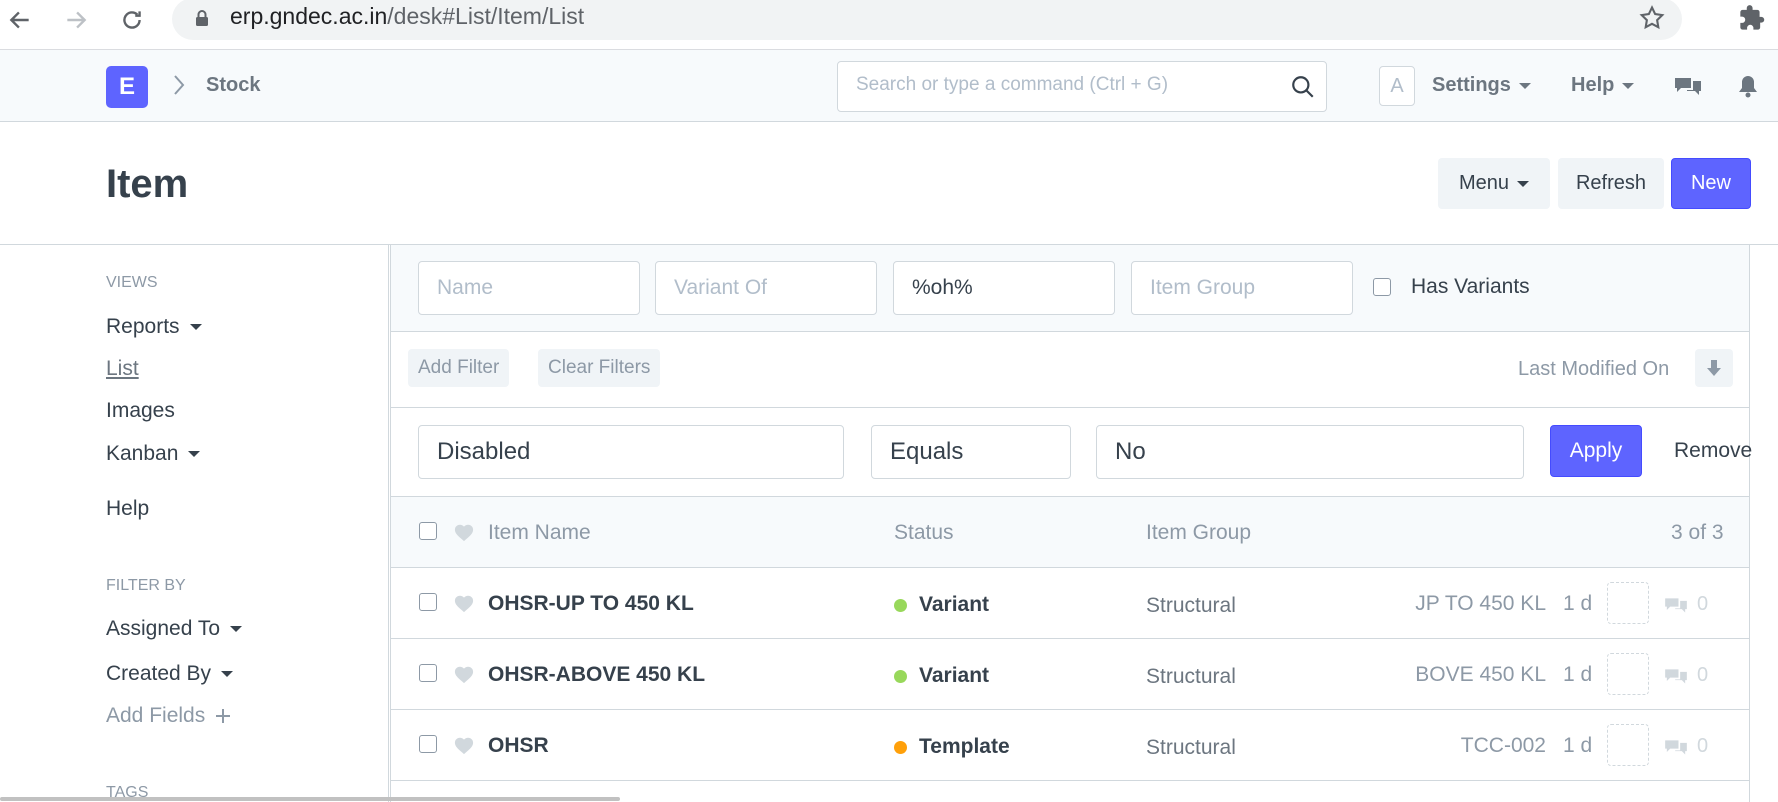  What do you see at coordinates (1713, 451) in the screenshot?
I see `remove-filter-link: Remove` at bounding box center [1713, 451].